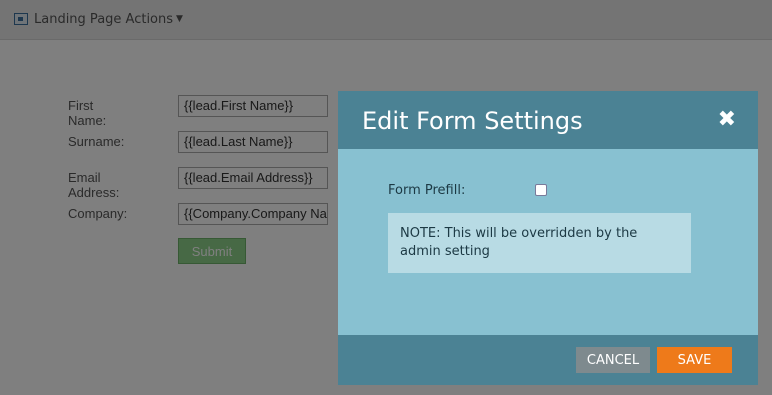 This screenshot has width=772, height=395. Describe the element at coordinates (548, 360) in the screenshot. I see `dialog-footer: CANCEL SAVE` at that location.